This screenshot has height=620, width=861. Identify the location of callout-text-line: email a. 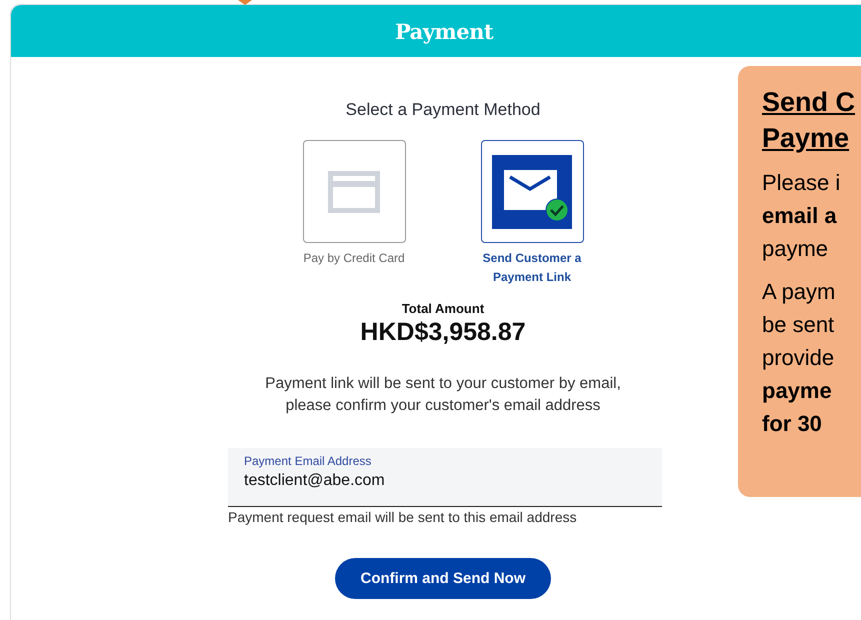
(800, 216).